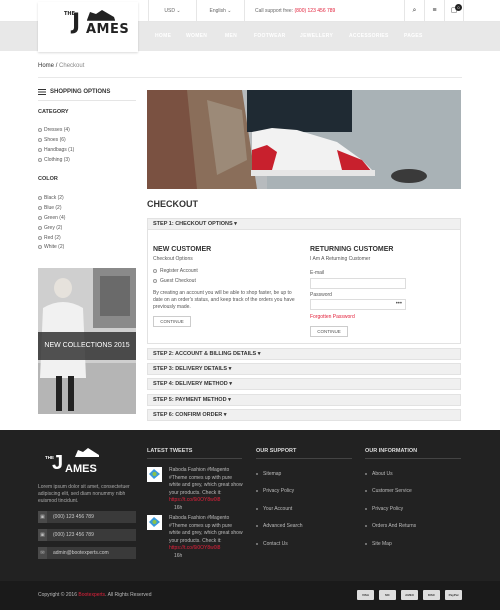  What do you see at coordinates (178, 281) in the screenshot?
I see `guest-label: Guest Checkout` at bounding box center [178, 281].